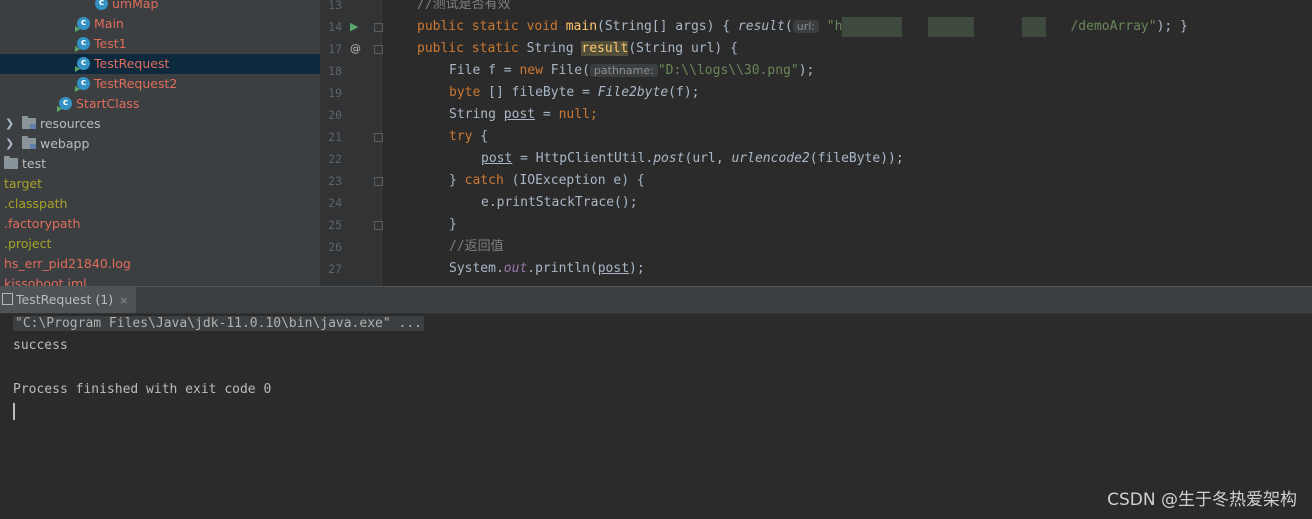  What do you see at coordinates (160, 224) in the screenshot?
I see `tree-item-factorypath: .factorypath` at bounding box center [160, 224].